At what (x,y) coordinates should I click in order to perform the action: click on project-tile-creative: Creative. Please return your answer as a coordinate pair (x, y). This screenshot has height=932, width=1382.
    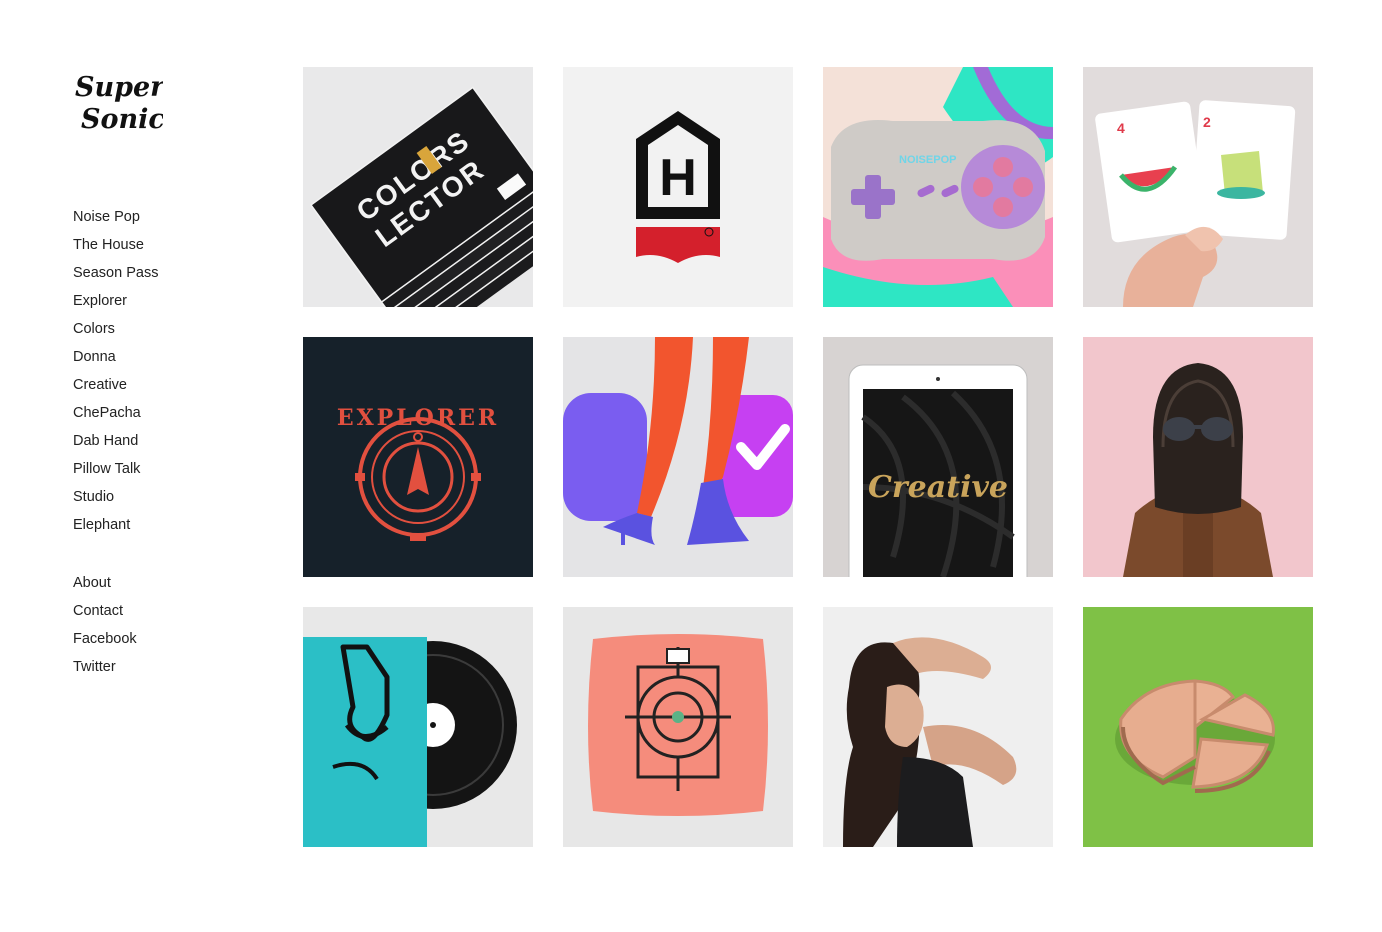
    Looking at the image, I should click on (938, 457).